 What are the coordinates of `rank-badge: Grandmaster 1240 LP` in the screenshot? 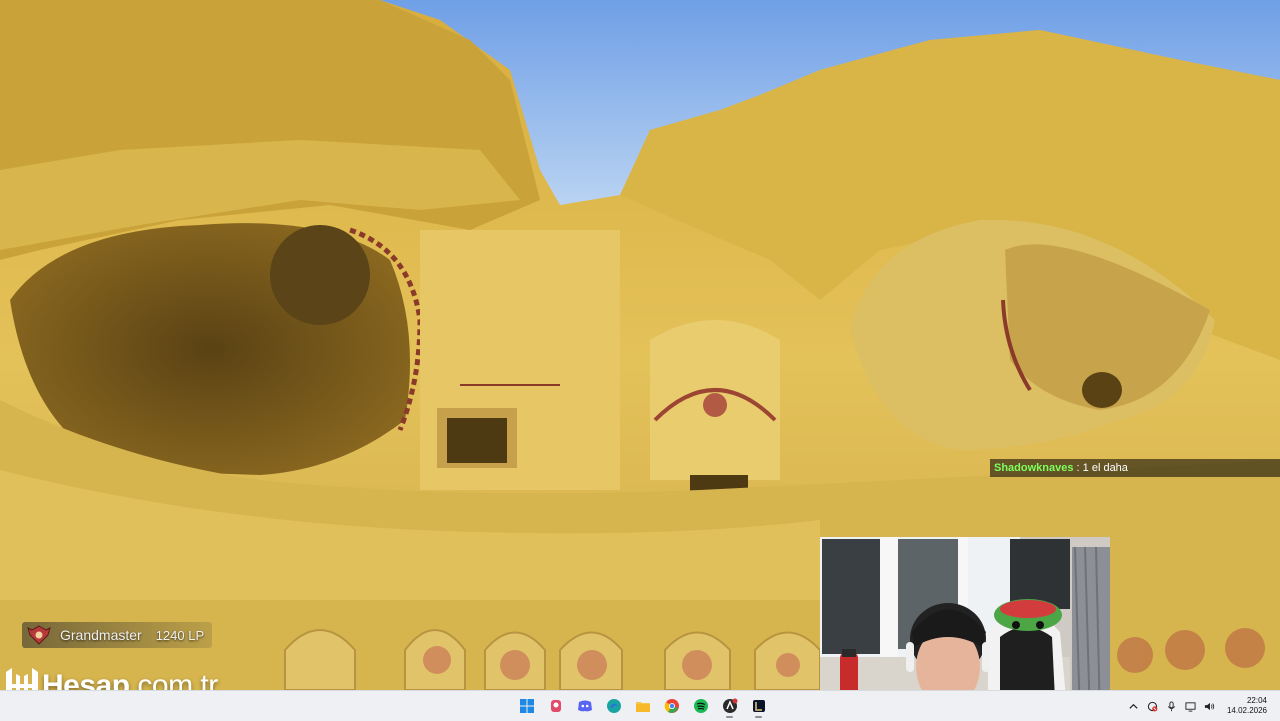 It's located at (117, 635).